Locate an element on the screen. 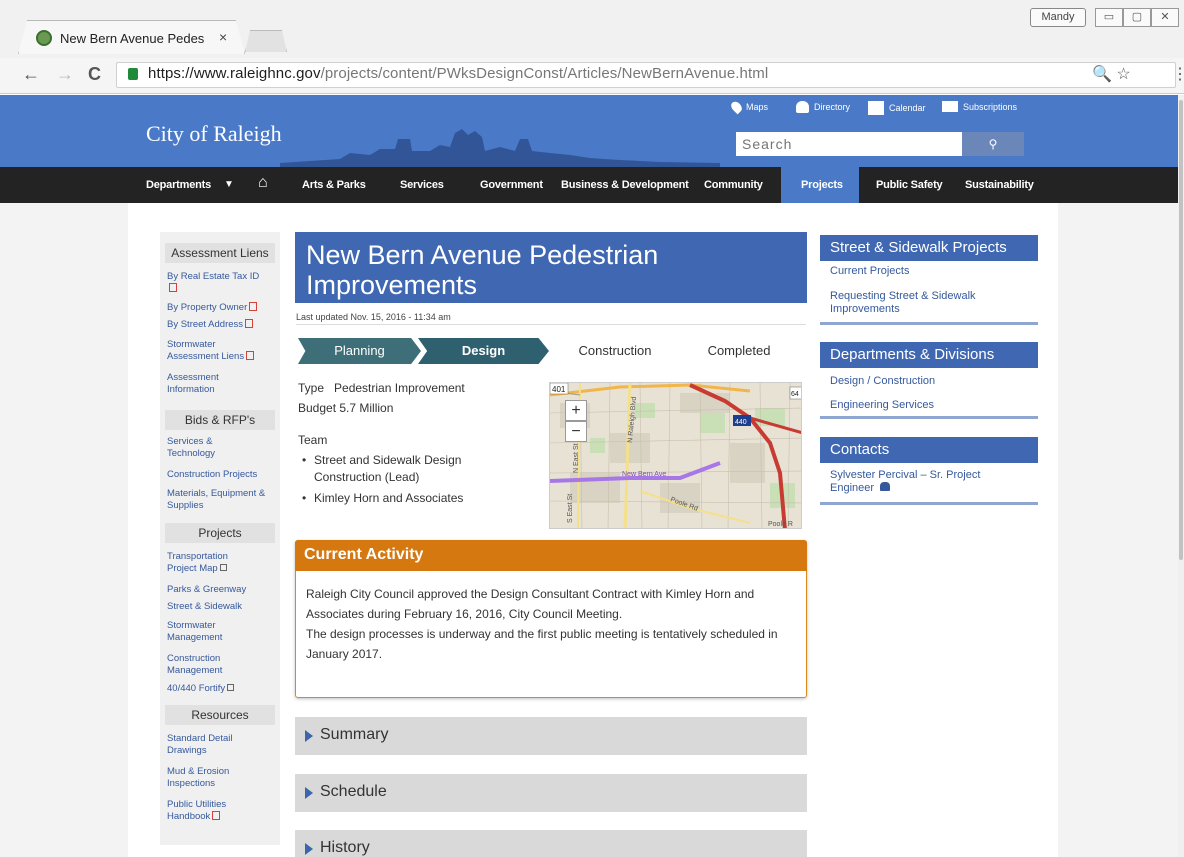  sidebar-link-property-owner: By Property Owner is located at coordinates (222, 308).